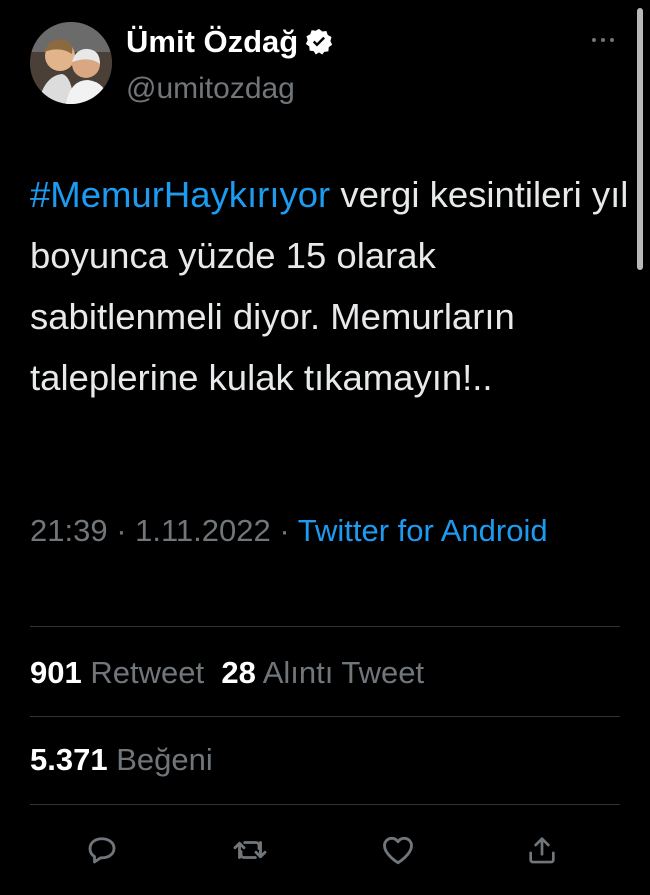 The width and height of the screenshot is (650, 895). What do you see at coordinates (603, 40) in the screenshot?
I see `more-options-icon` at bounding box center [603, 40].